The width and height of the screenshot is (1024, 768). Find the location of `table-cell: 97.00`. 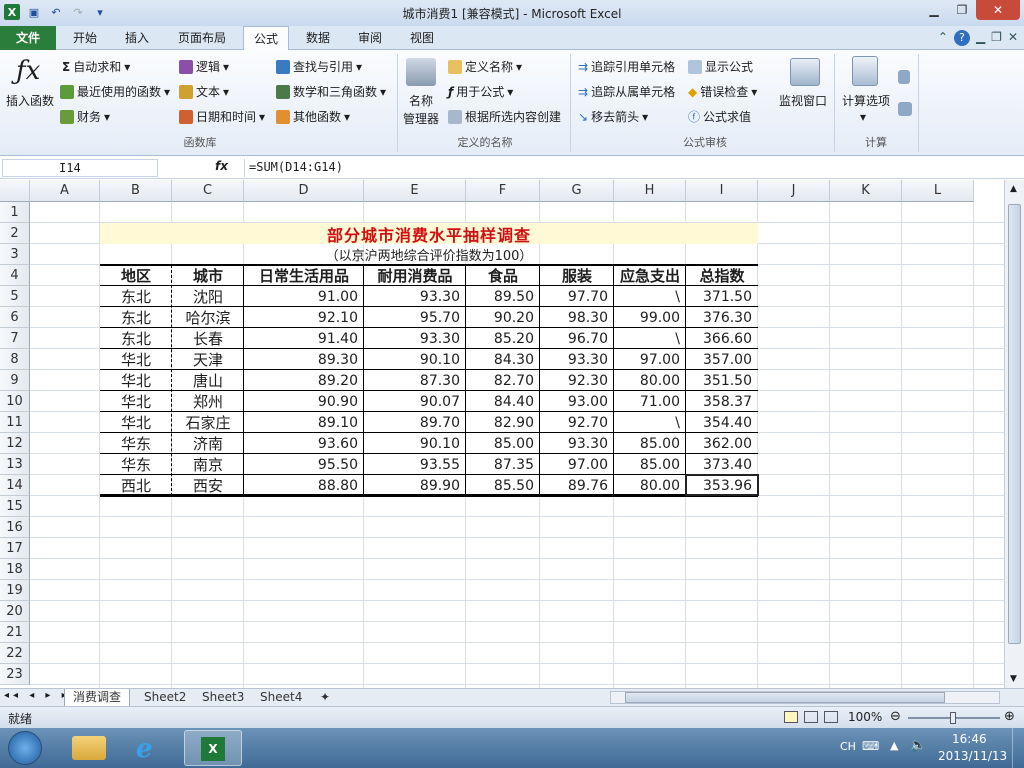

table-cell: 97.00 is located at coordinates (577, 464).